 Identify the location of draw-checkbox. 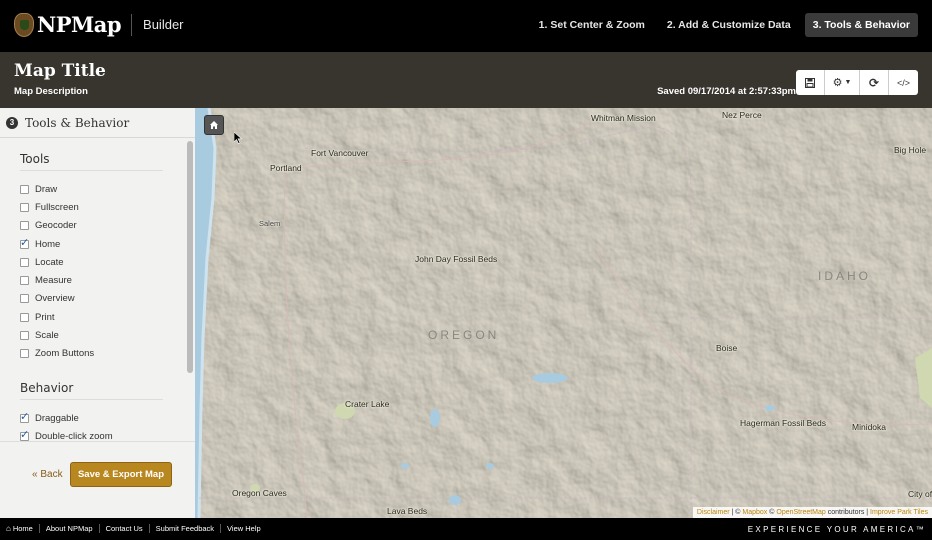
(24, 189).